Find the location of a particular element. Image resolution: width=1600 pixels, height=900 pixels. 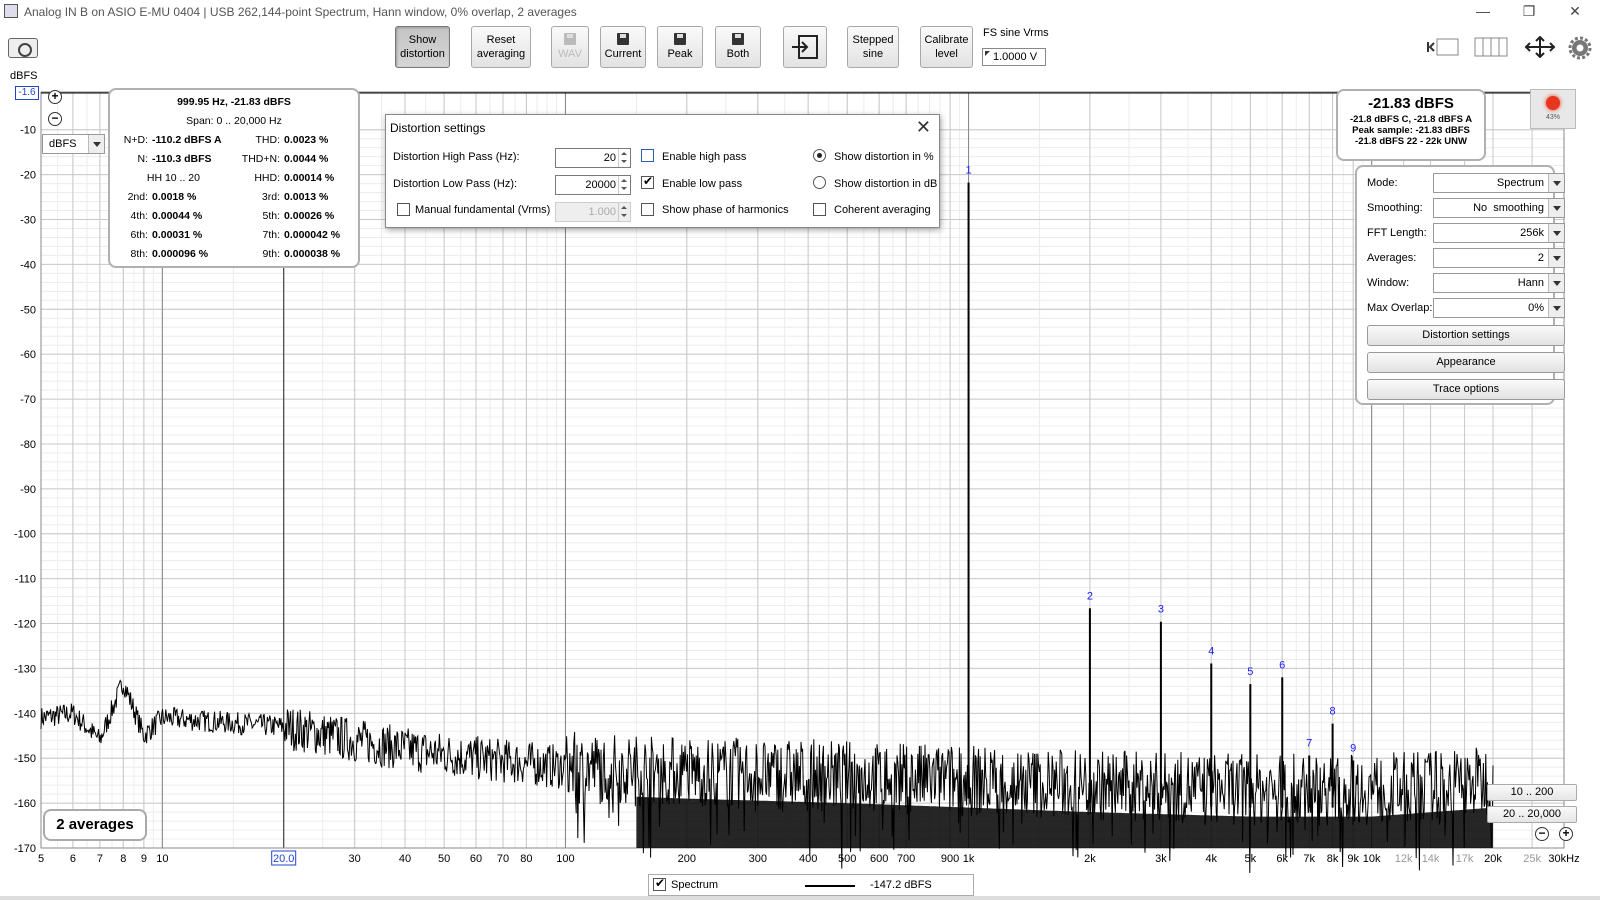

manual-fundamental-label: Manual fundamental (Vrms) is located at coordinates (483, 210).